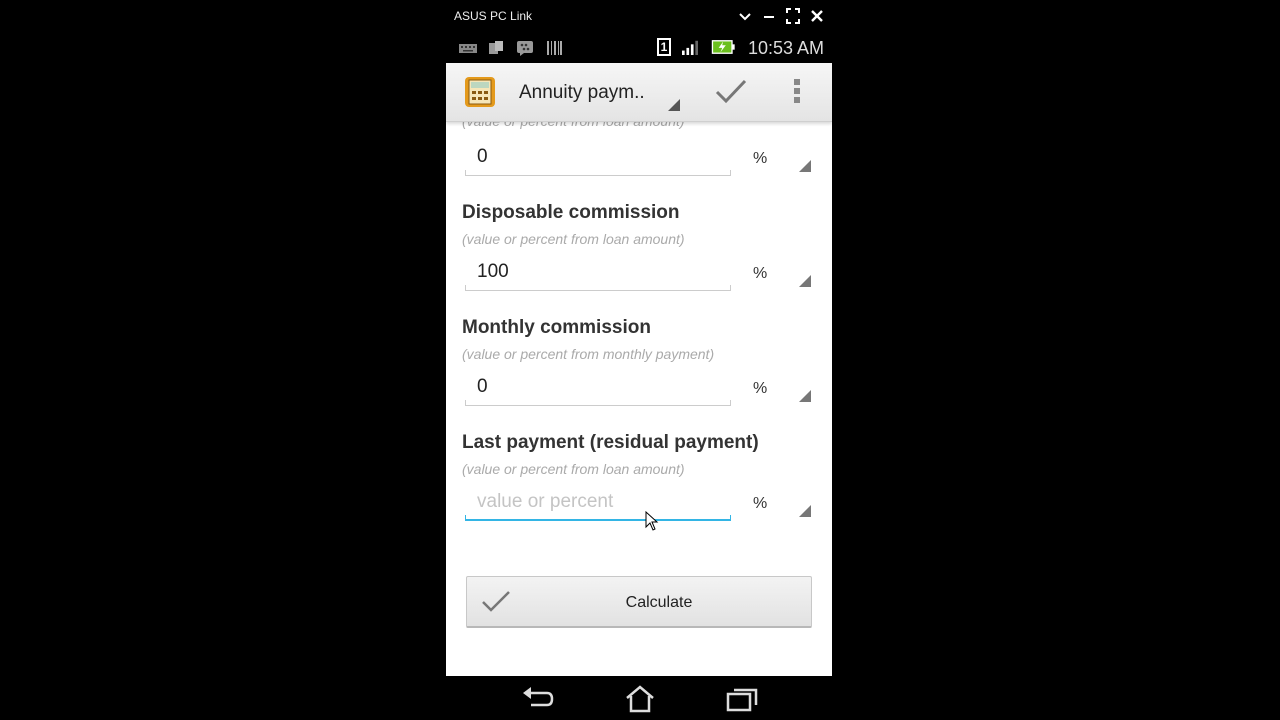  Describe the element at coordinates (599, 158) in the screenshot. I see `amount-input: 0` at that location.